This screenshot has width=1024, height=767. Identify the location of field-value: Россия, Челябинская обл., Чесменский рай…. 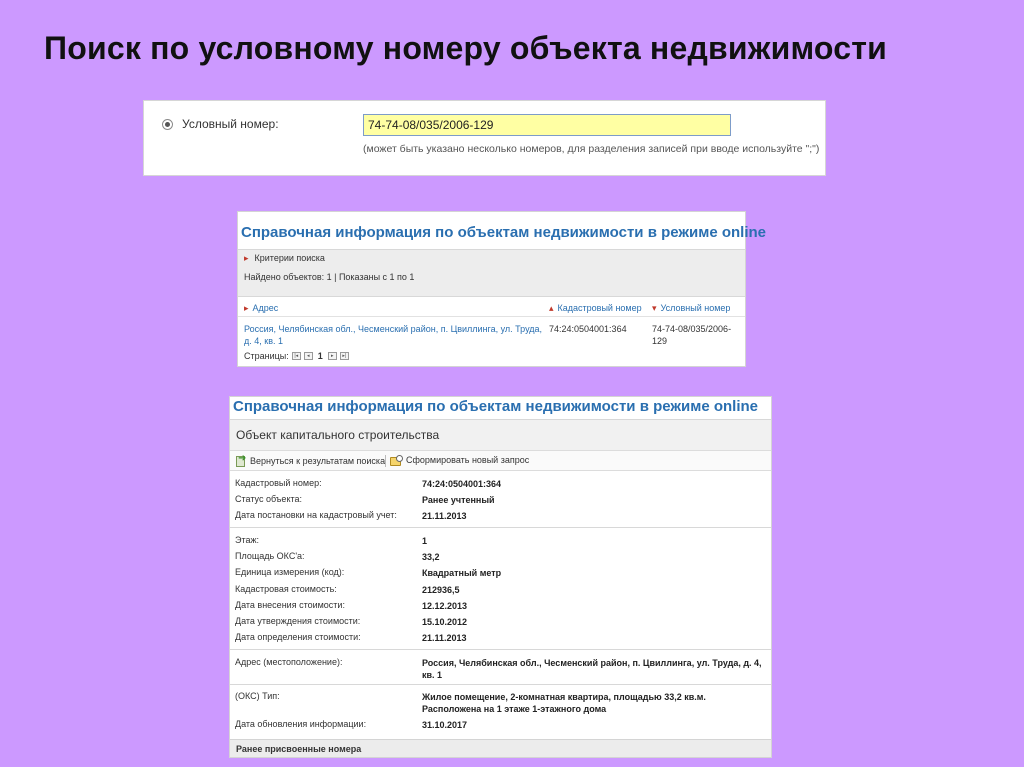
(592, 669).